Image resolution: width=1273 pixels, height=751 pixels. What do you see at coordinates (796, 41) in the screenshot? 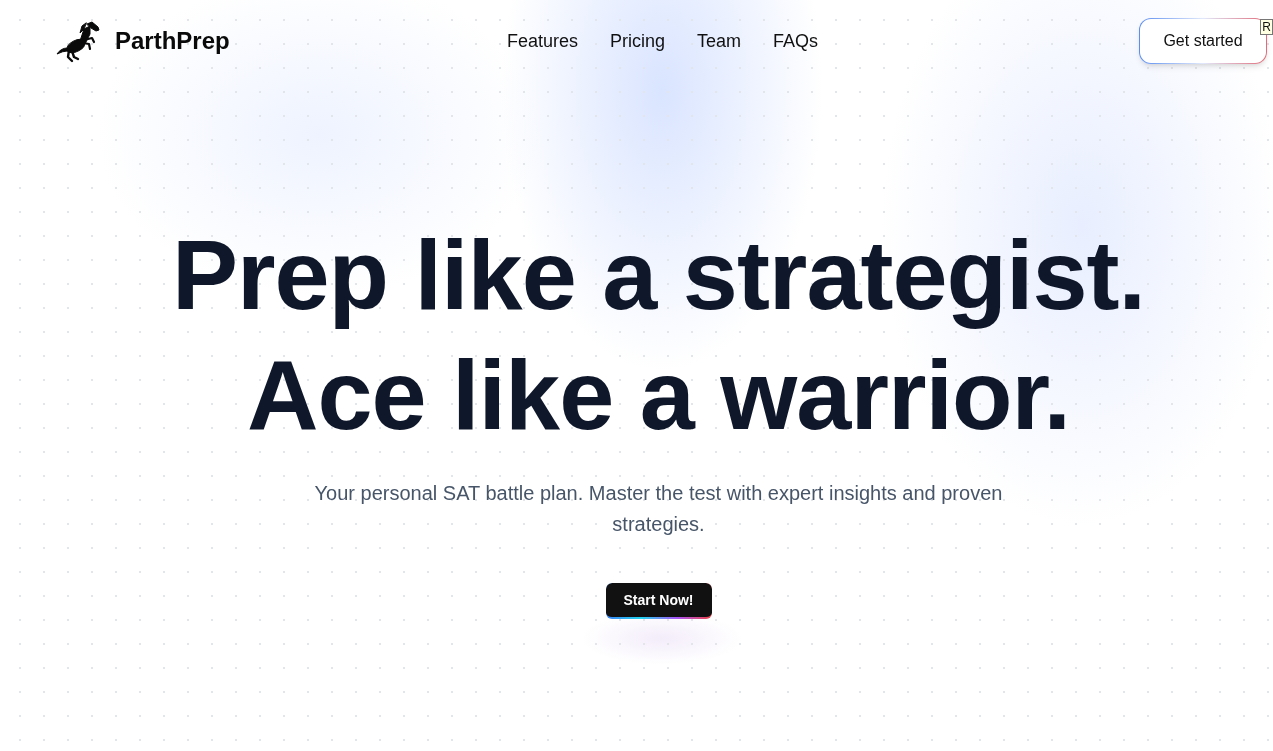
I see `nav-link: FAQs` at bounding box center [796, 41].